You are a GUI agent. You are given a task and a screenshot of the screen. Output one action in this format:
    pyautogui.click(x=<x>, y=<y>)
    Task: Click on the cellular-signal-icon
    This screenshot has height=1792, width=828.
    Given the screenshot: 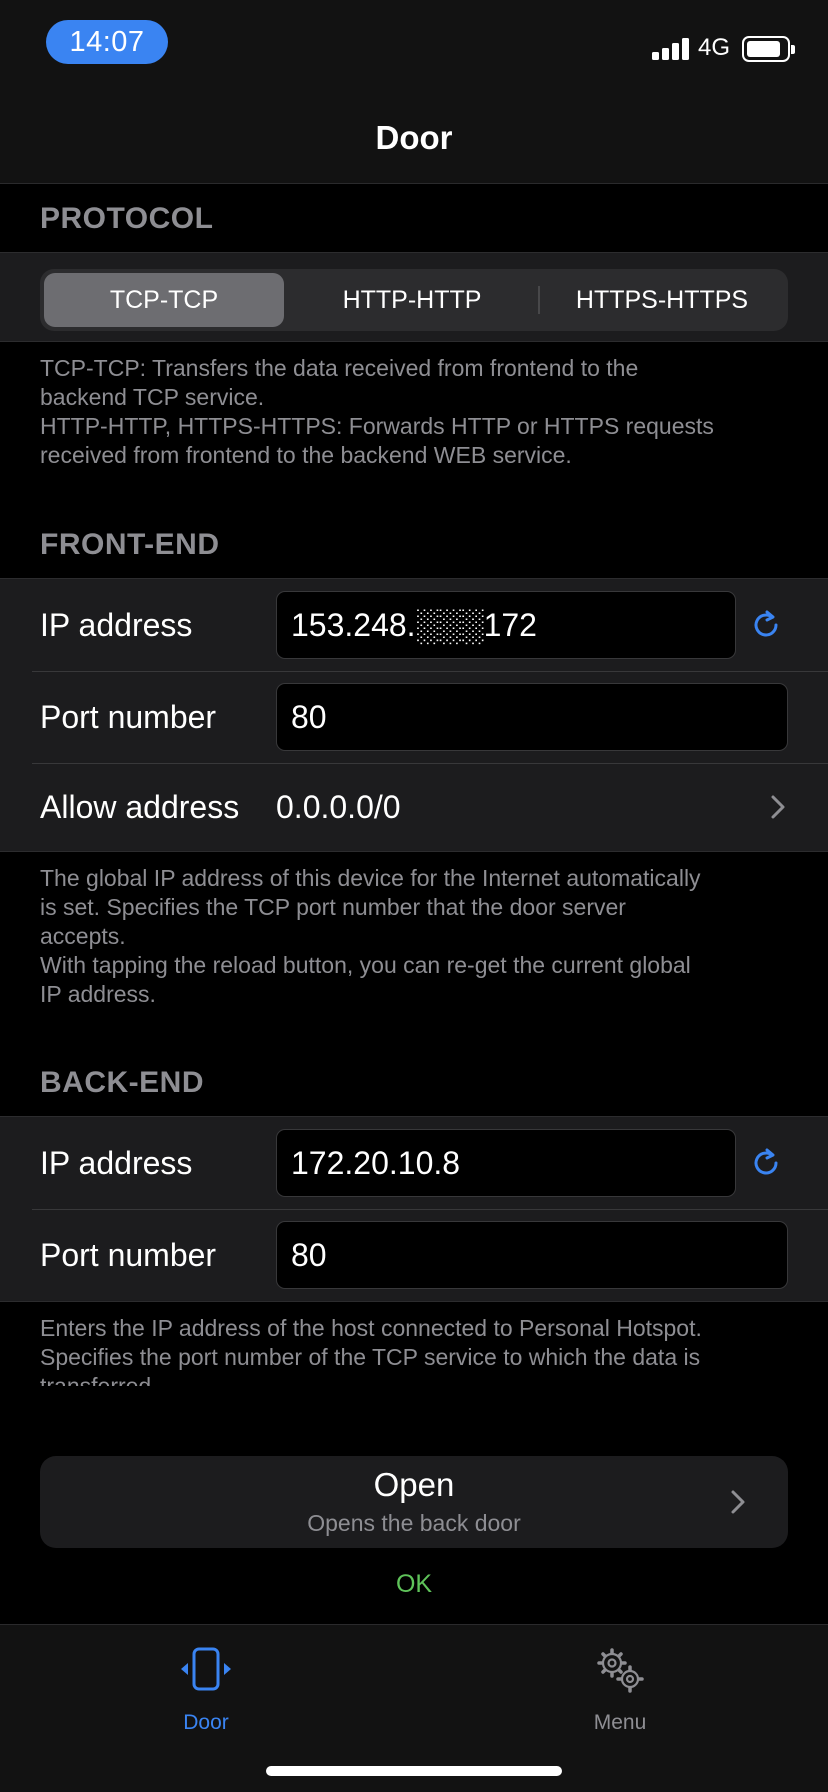 What is the action you would take?
    pyautogui.click(x=672, y=49)
    